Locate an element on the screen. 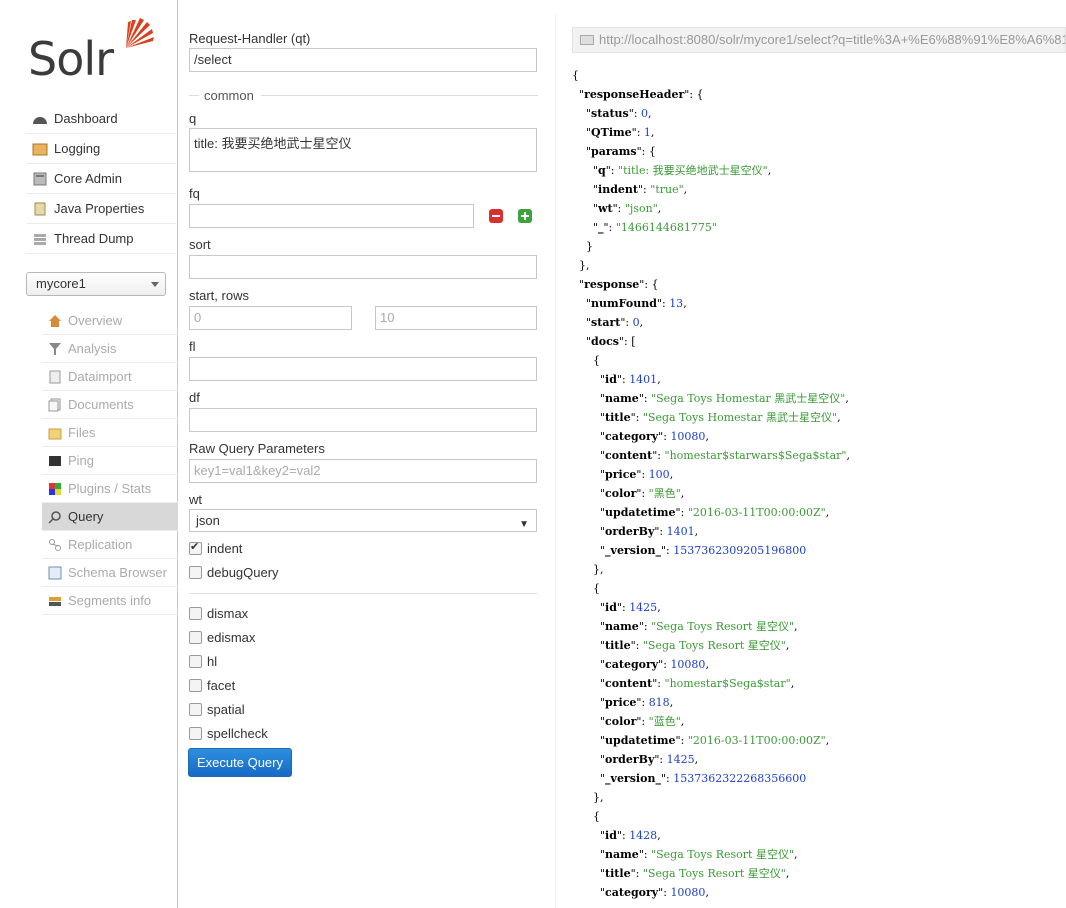  spatial-checkbox: spatial is located at coordinates (217, 709).